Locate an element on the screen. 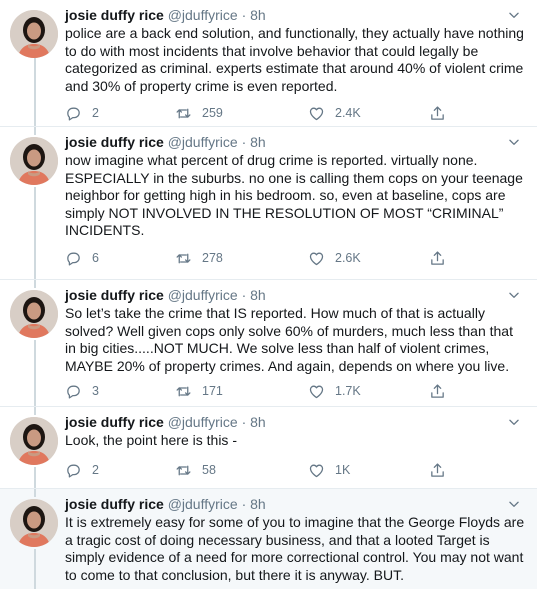  tweet-actions: 2 58 1K is located at coordinates (265, 470).